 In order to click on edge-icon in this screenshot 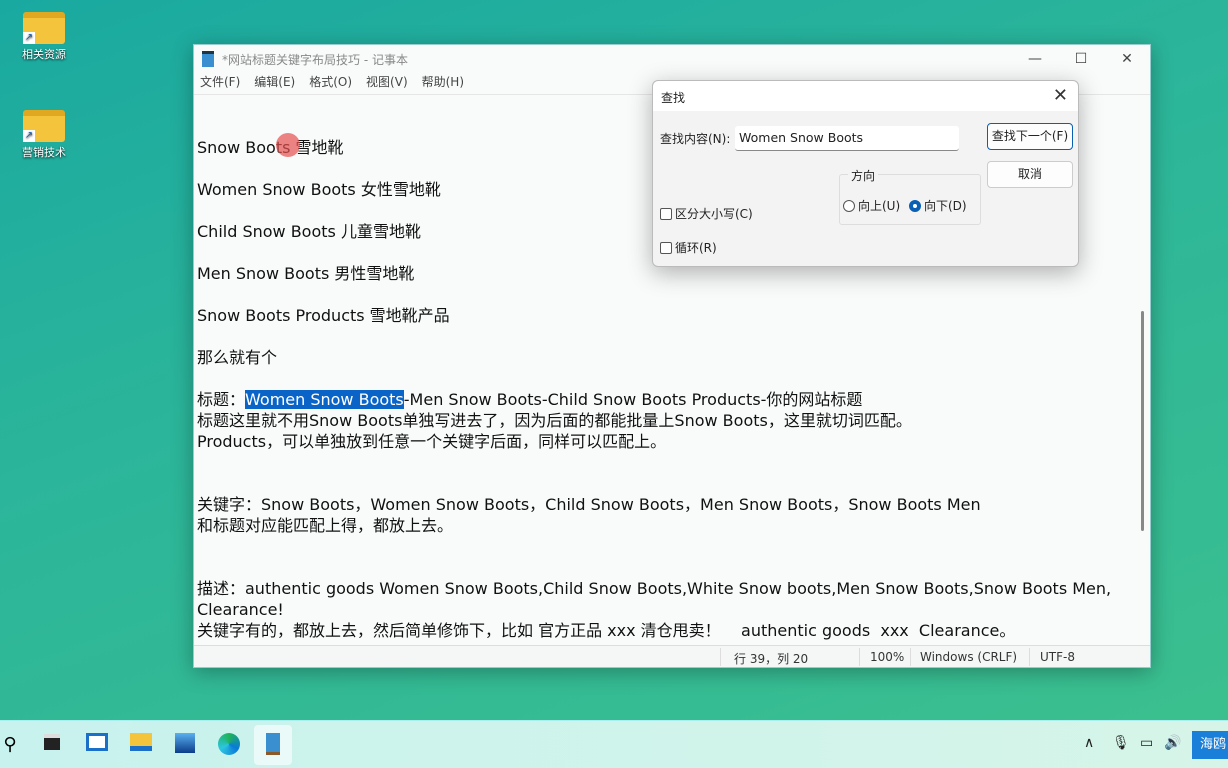, I will do `click(229, 745)`.